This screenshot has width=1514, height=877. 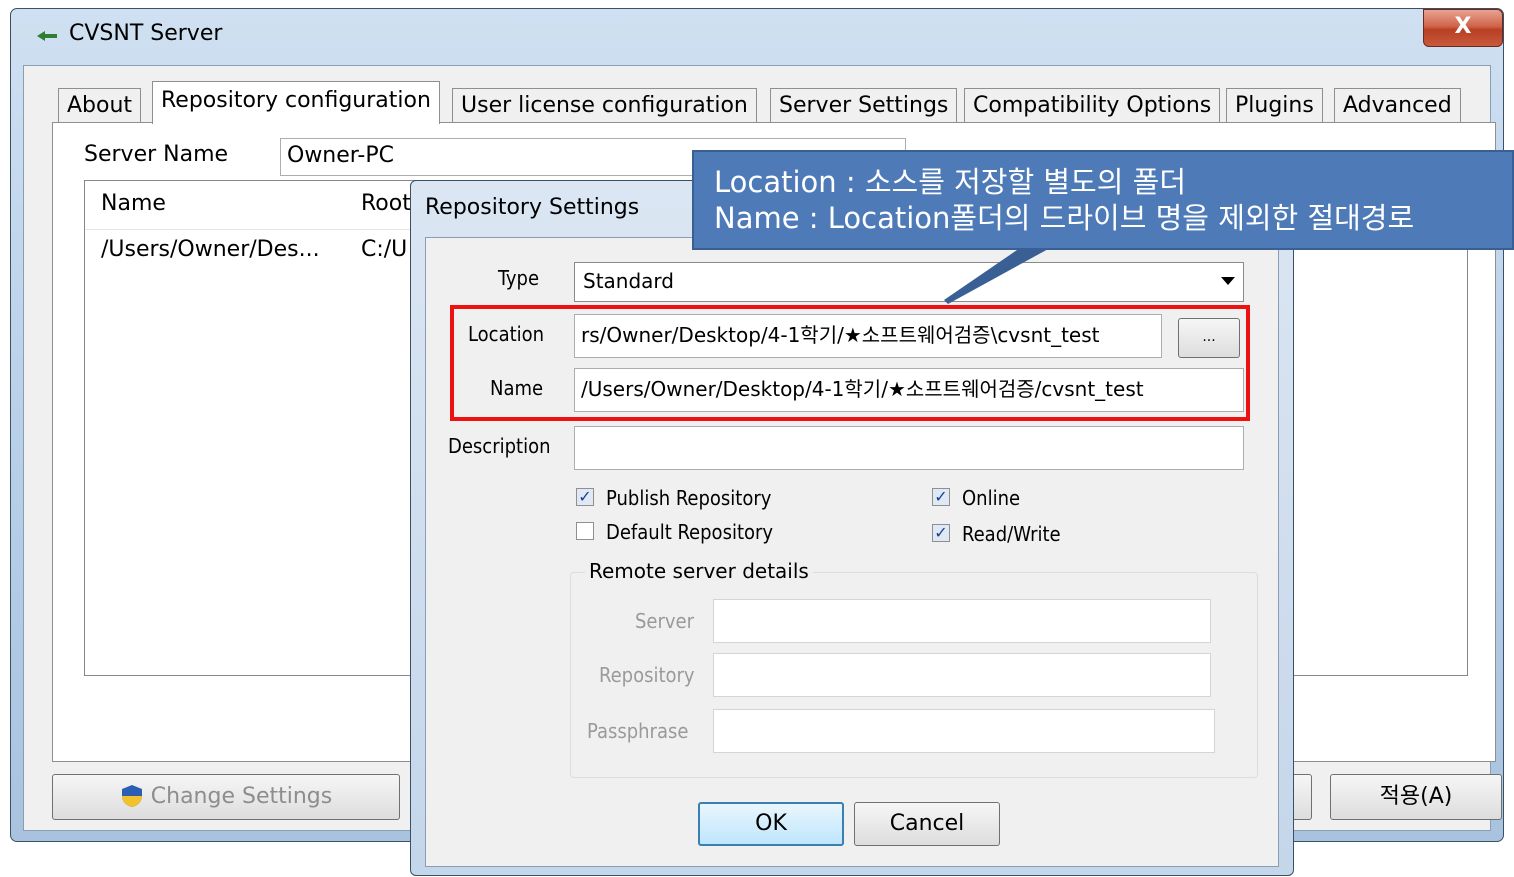 I want to click on callout-pointer, so click(x=997, y=276).